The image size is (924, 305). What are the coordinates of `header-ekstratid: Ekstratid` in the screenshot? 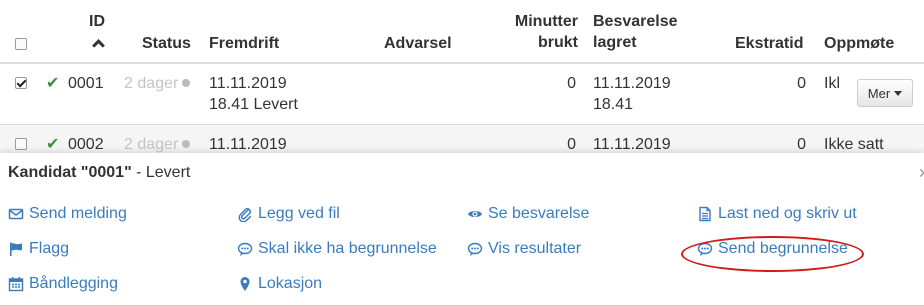 It's located at (769, 43).